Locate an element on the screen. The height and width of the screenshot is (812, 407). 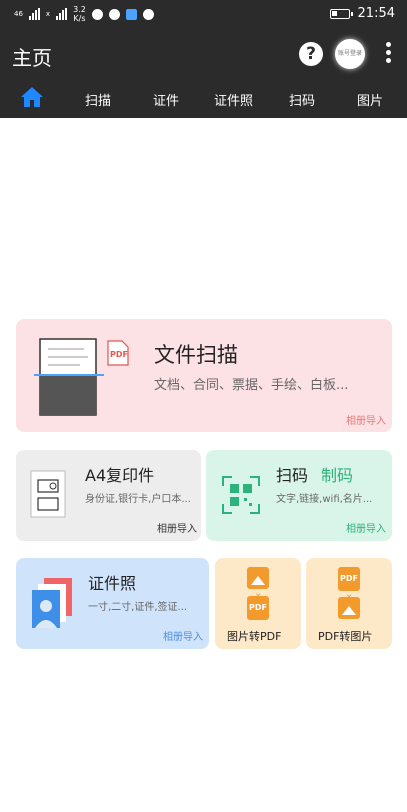
file-scan-title: 文件扫描 is located at coordinates (196, 355).